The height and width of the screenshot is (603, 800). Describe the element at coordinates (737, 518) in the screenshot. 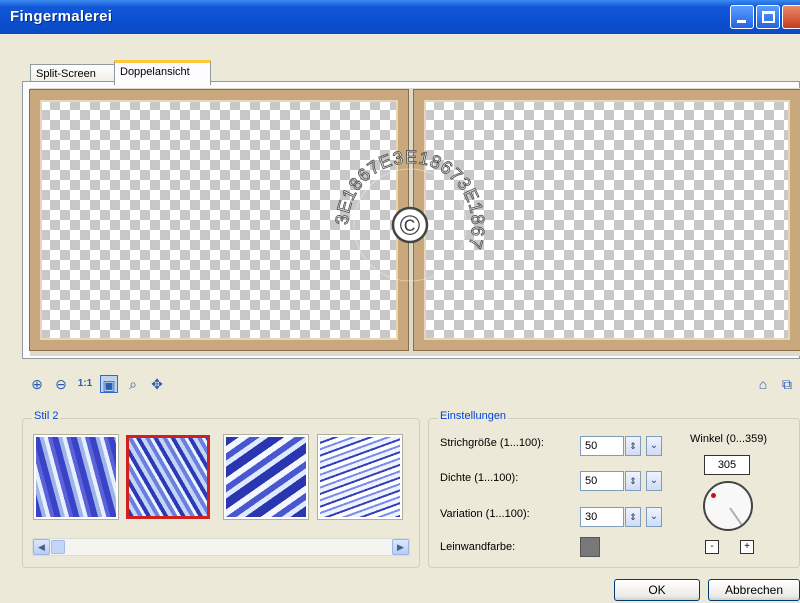

I see `dial-needle` at that location.